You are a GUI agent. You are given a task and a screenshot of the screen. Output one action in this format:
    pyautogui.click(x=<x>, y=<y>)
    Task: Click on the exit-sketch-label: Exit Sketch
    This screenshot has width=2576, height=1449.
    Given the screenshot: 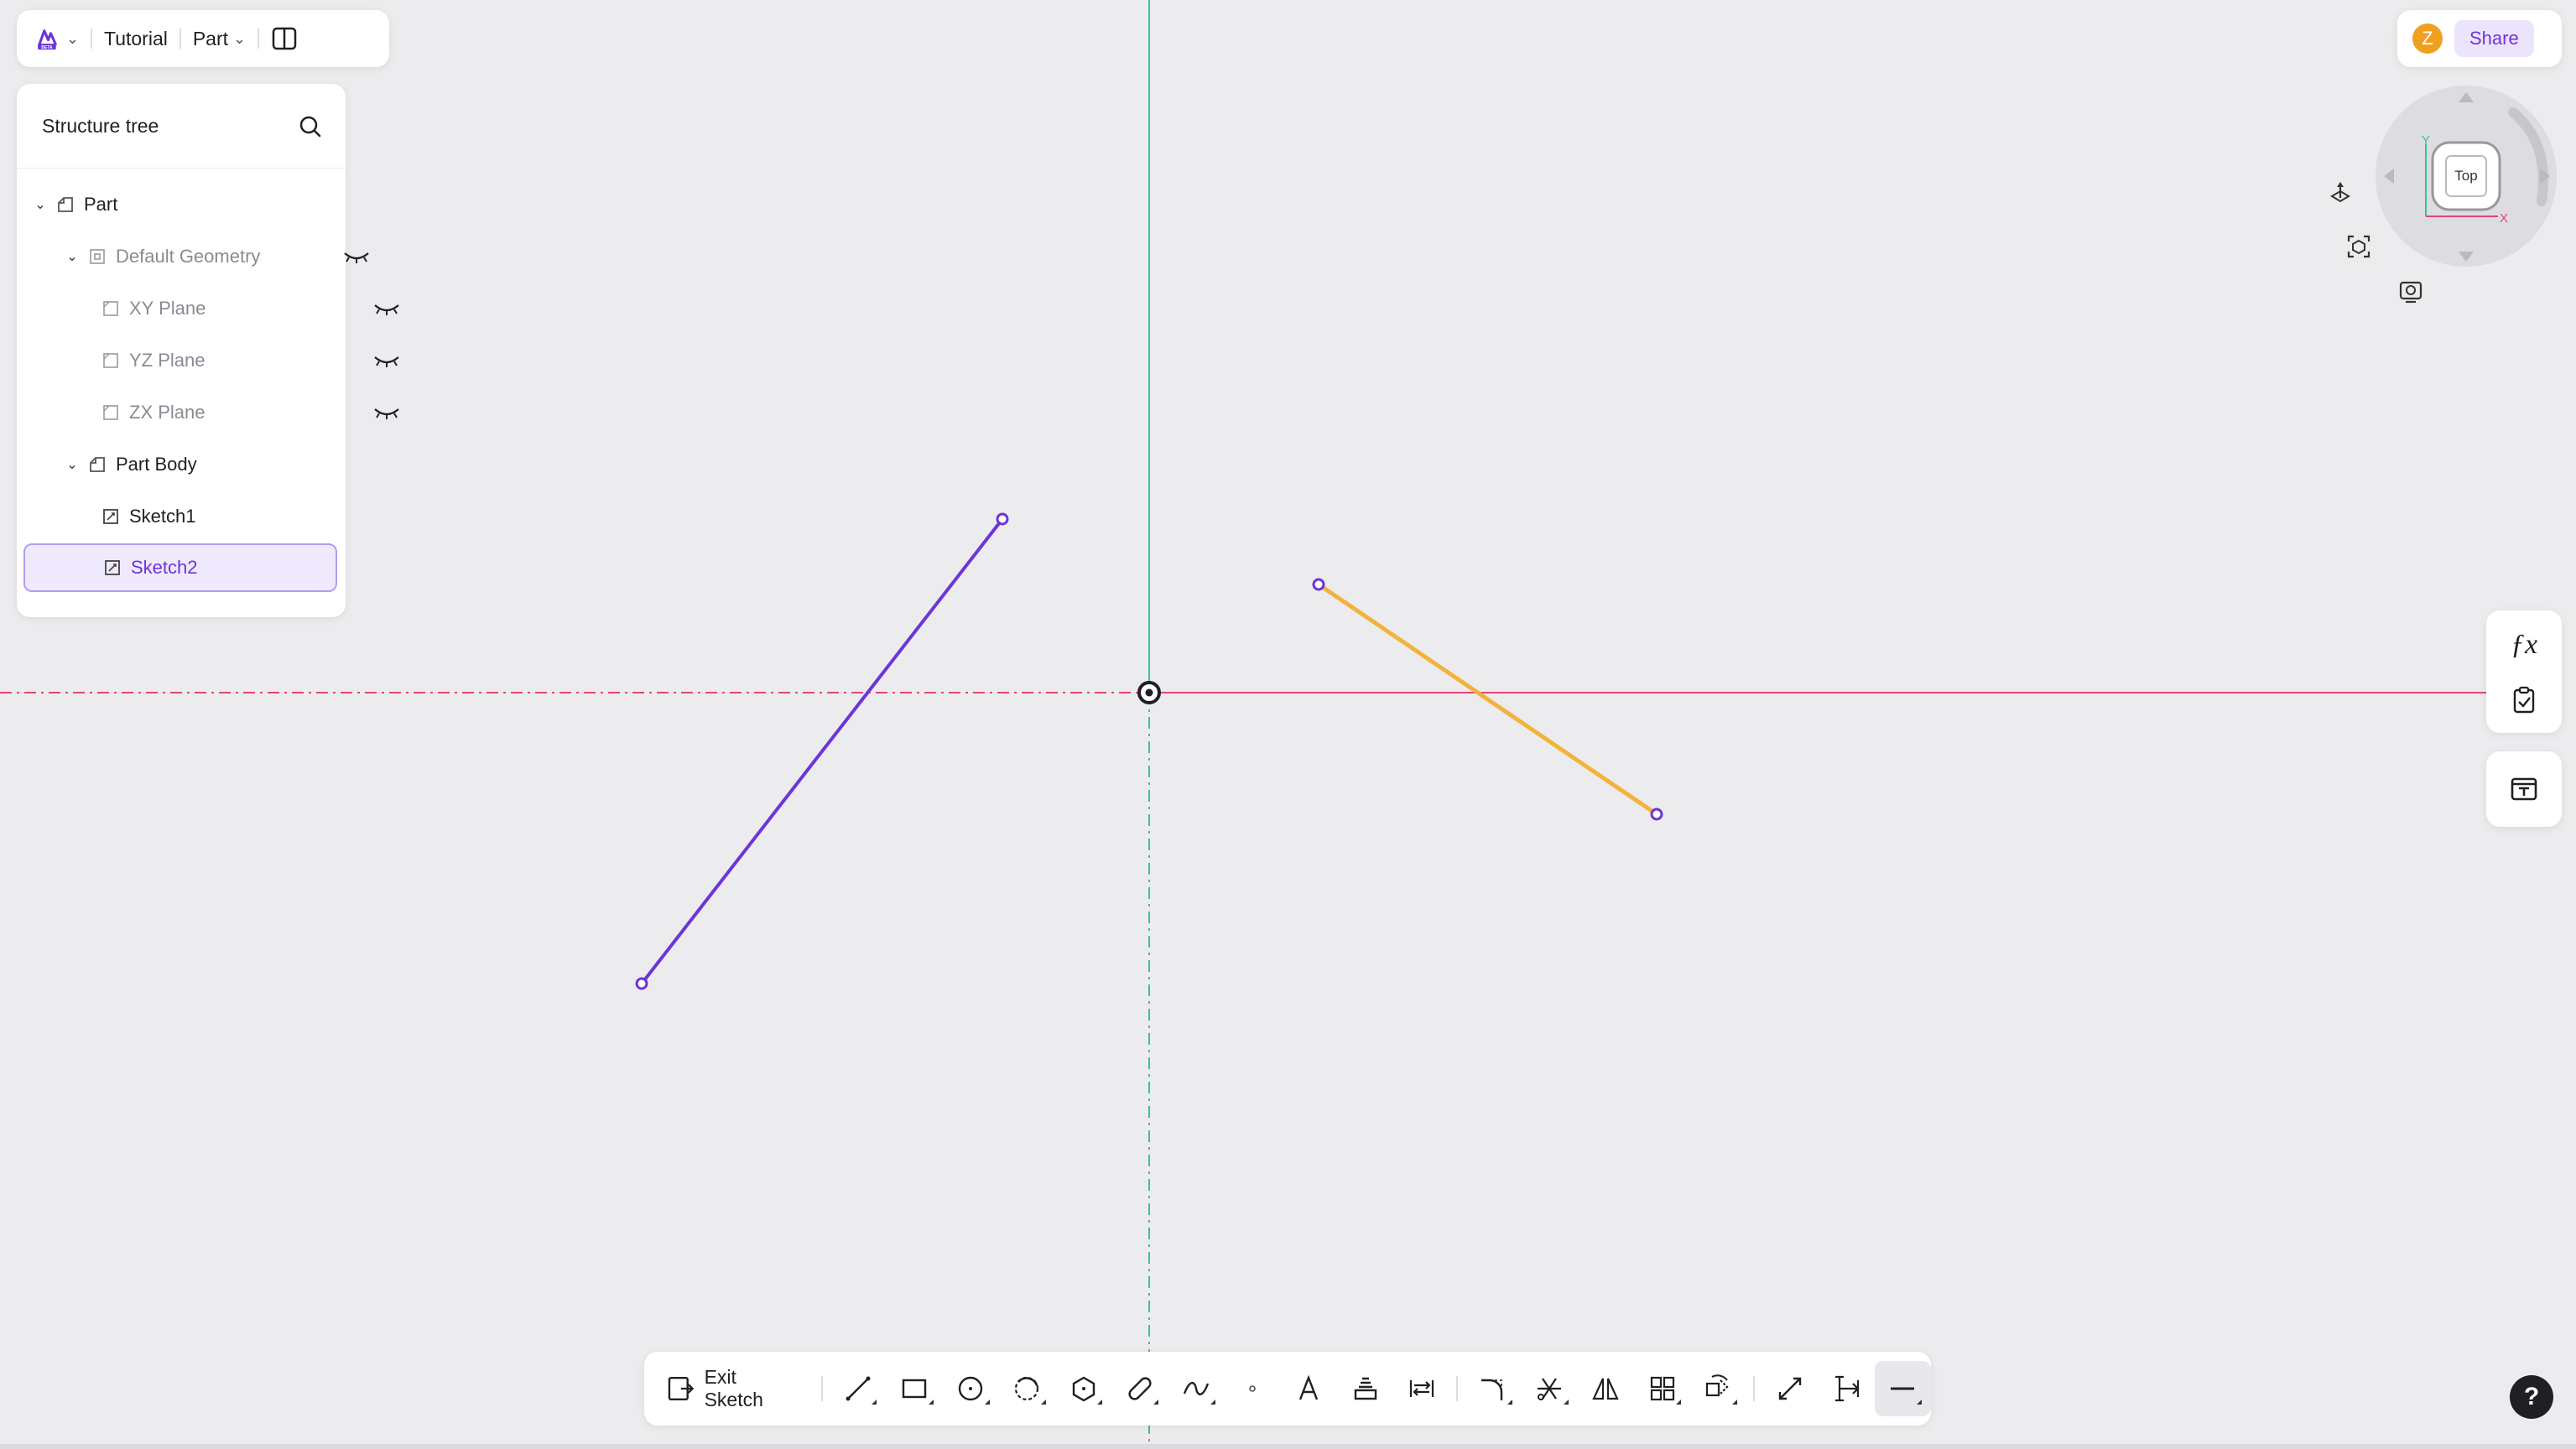 What is the action you would take?
    pyautogui.click(x=733, y=1388)
    